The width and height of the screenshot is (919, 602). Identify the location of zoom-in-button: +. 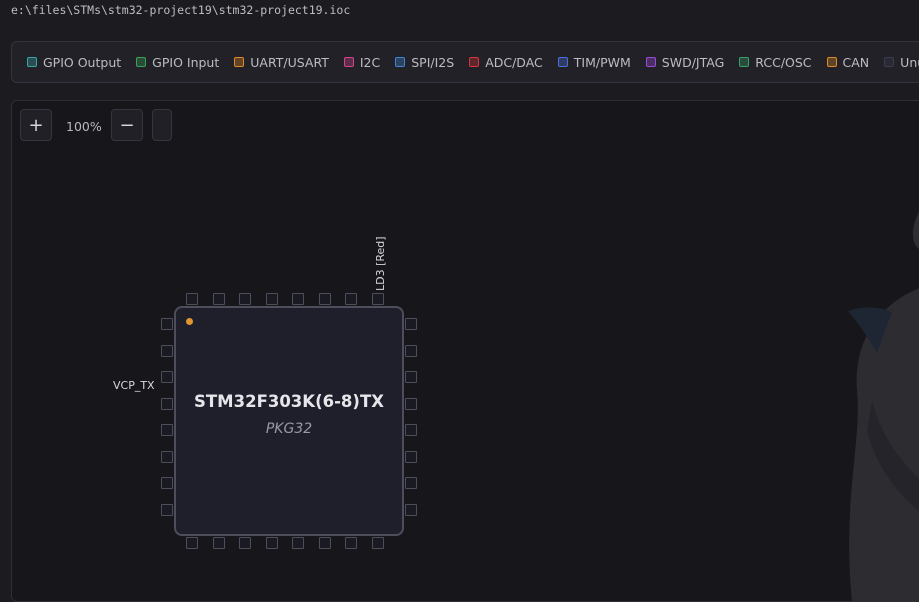
(36, 125).